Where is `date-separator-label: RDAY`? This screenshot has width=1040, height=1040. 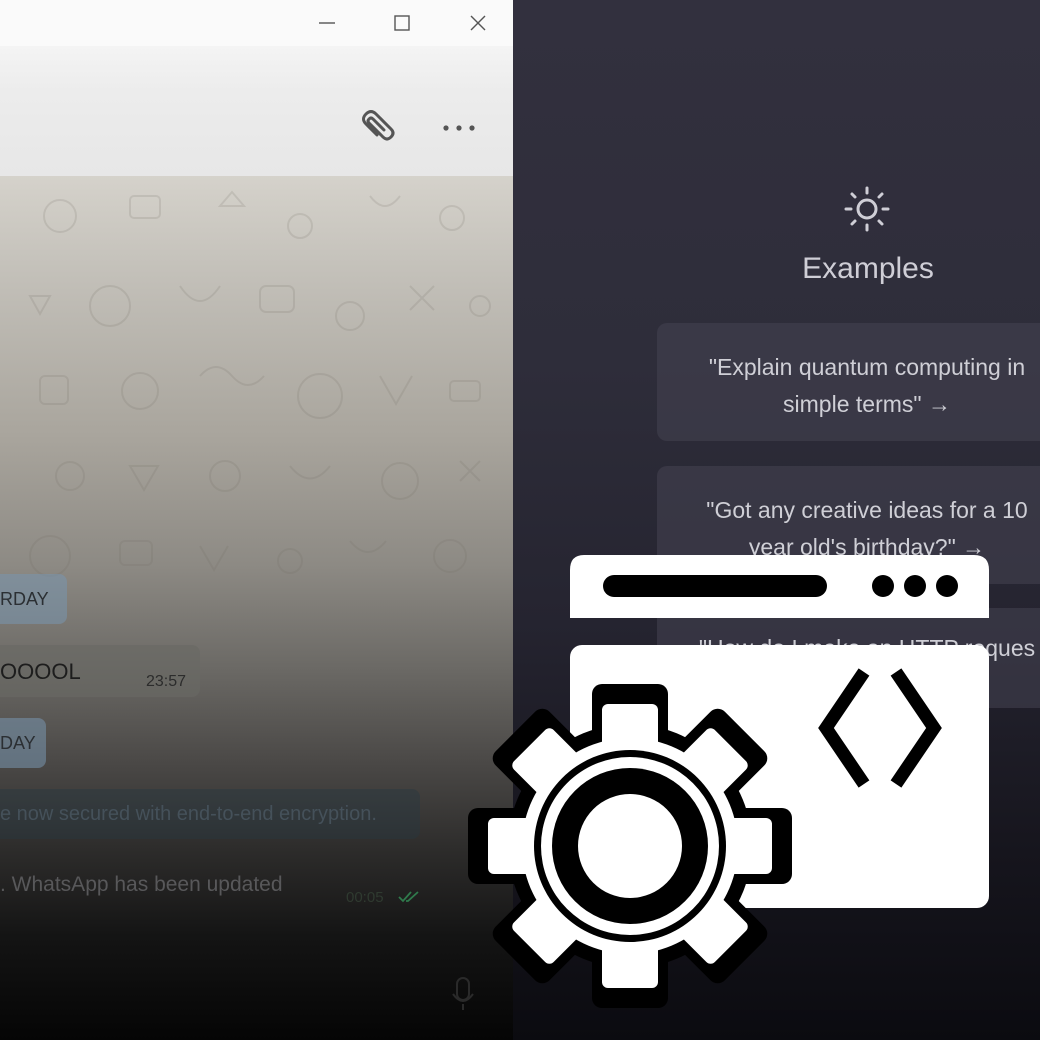 date-separator-label: RDAY is located at coordinates (24, 598).